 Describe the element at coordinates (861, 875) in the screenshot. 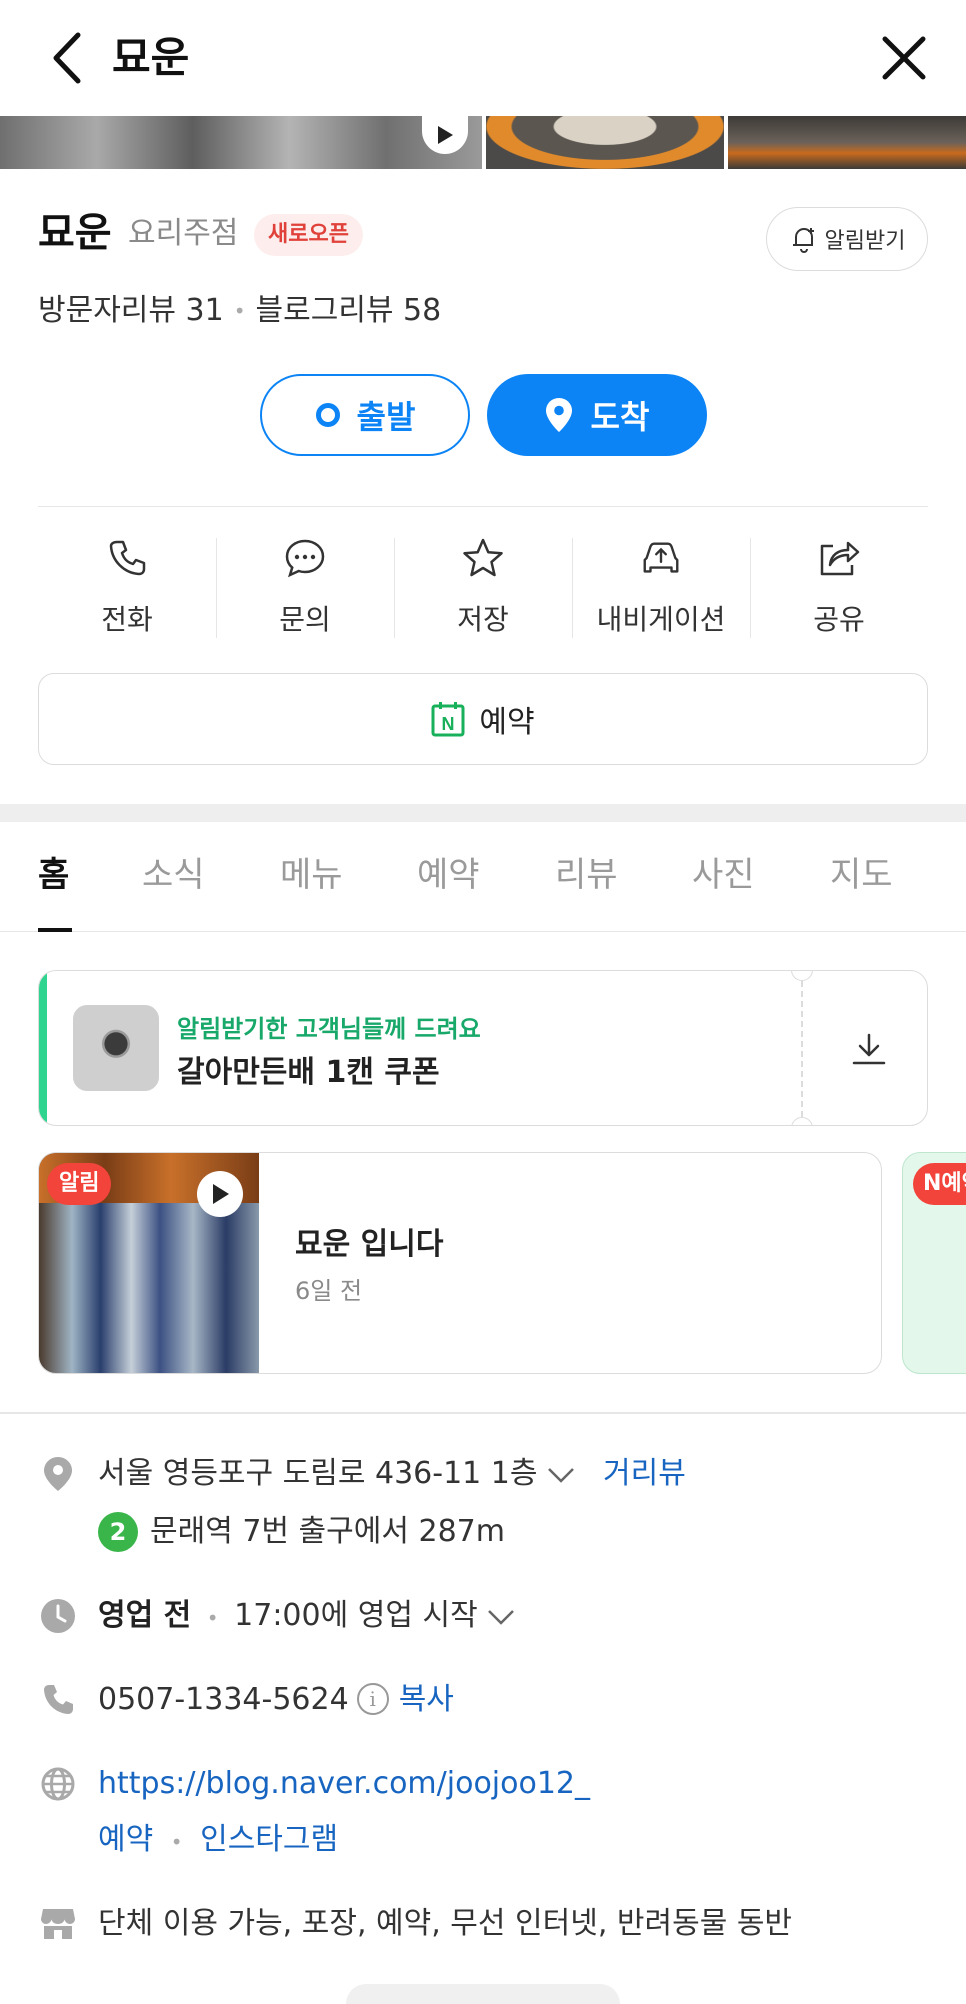

I see `tab-map: 지도` at that location.